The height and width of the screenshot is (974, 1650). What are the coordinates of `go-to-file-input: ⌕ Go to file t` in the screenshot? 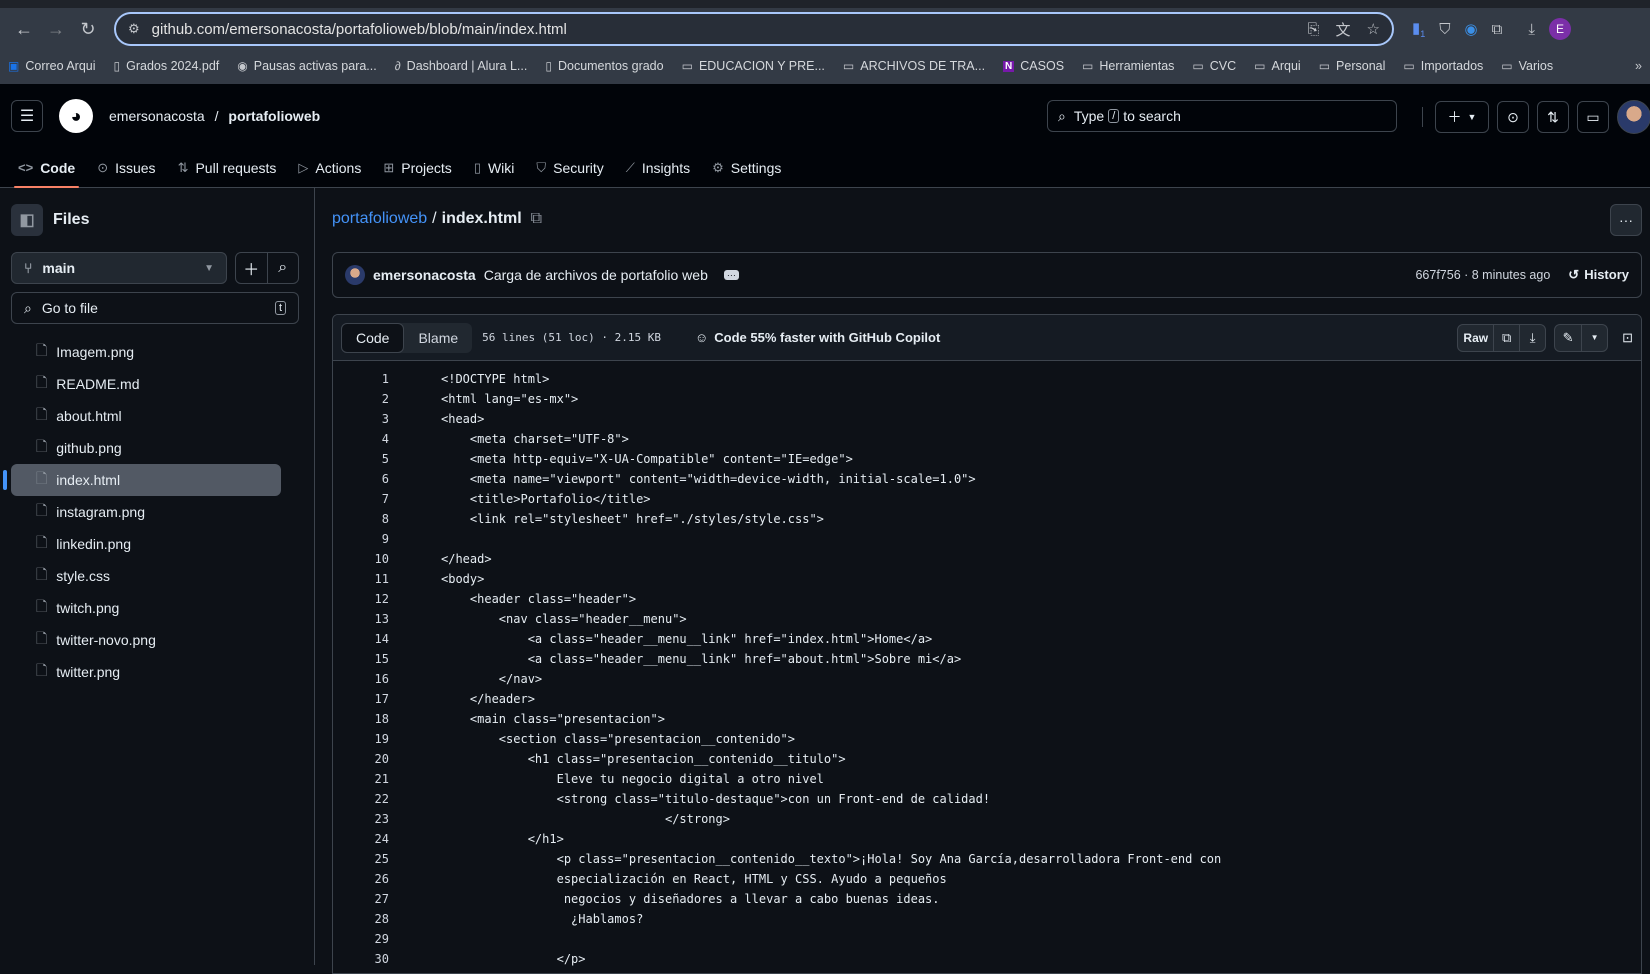 It's located at (155, 308).